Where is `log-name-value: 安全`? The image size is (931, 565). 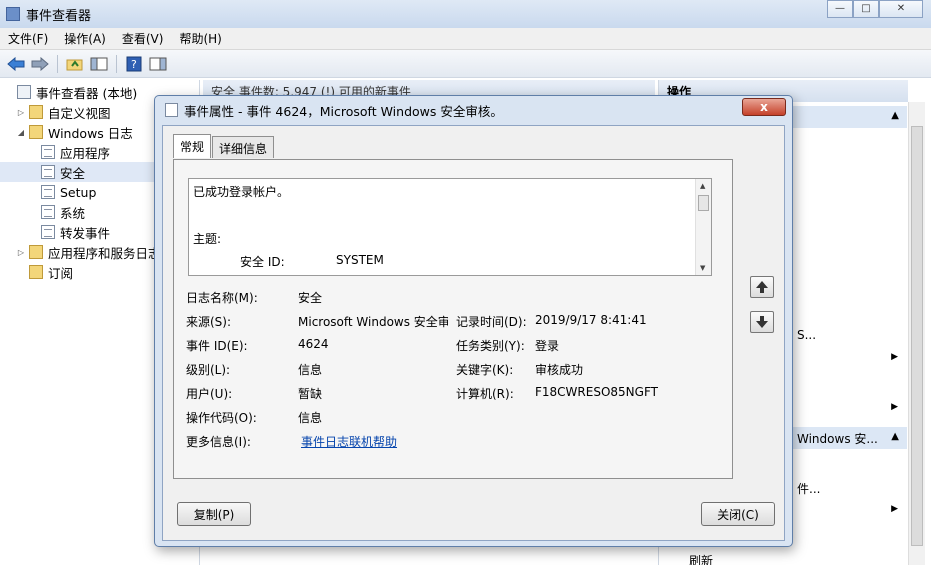 log-name-value: 安全 is located at coordinates (310, 298).